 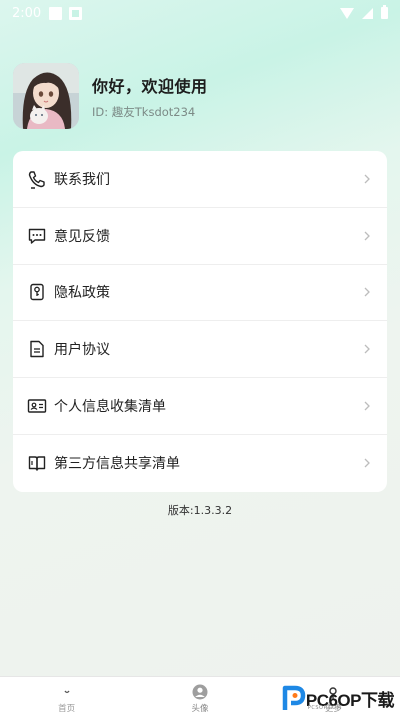 What do you see at coordinates (367, 13) in the screenshot?
I see `signal-icon` at bounding box center [367, 13].